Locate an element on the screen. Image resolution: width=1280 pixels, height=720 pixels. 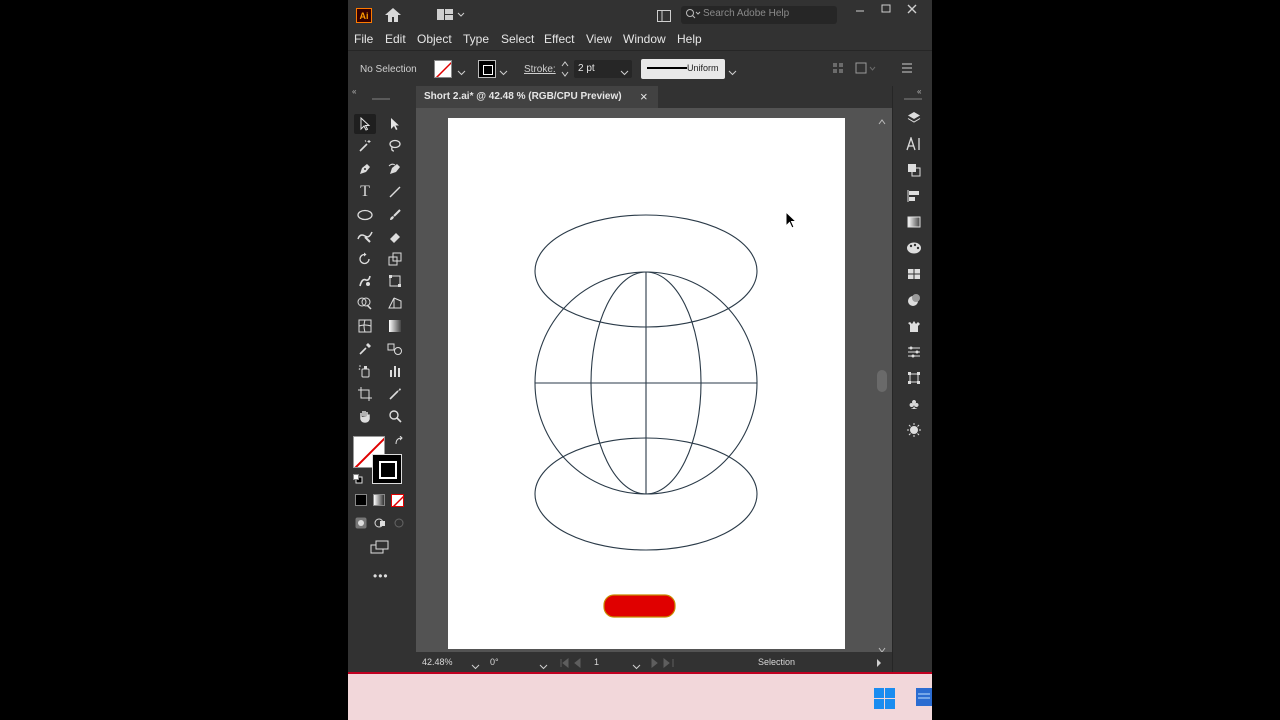
none-mode-icon is located at coordinates (397, 500).